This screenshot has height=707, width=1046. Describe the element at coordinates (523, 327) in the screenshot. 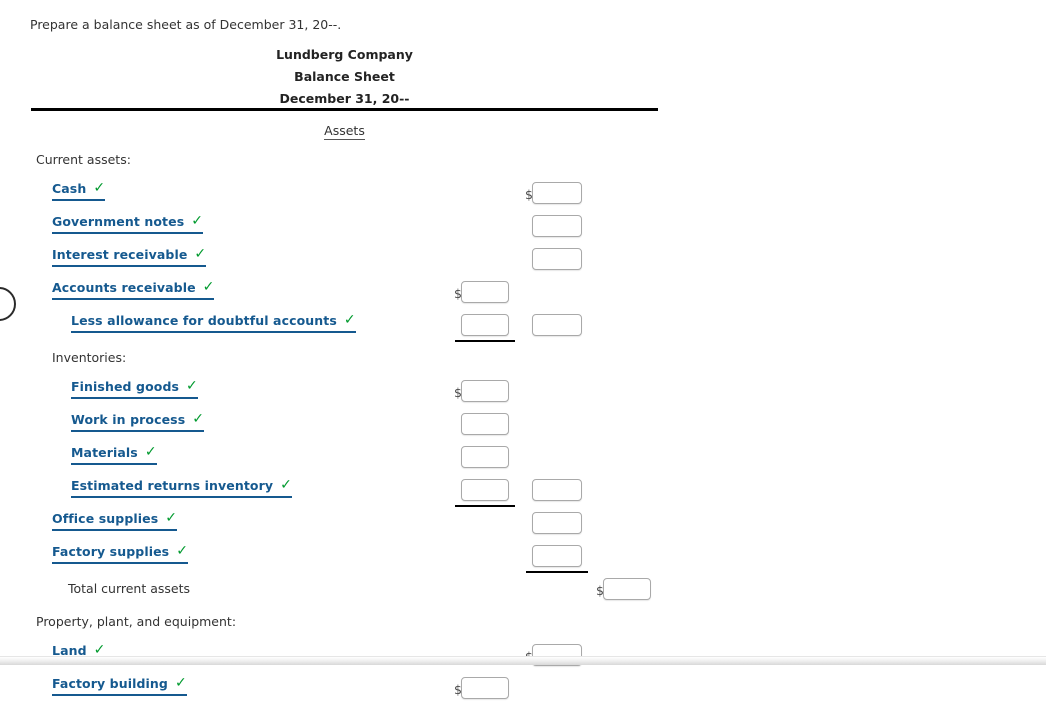

I see `balance-sheet-row: Less allowance for doubtful accounts ✓` at that location.